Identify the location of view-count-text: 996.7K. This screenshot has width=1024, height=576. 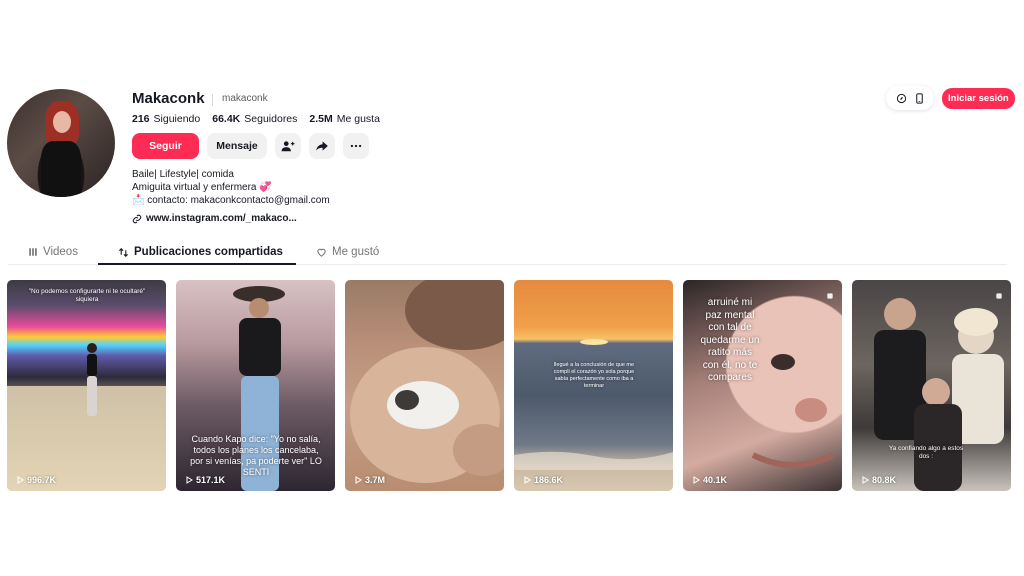
(42, 480).